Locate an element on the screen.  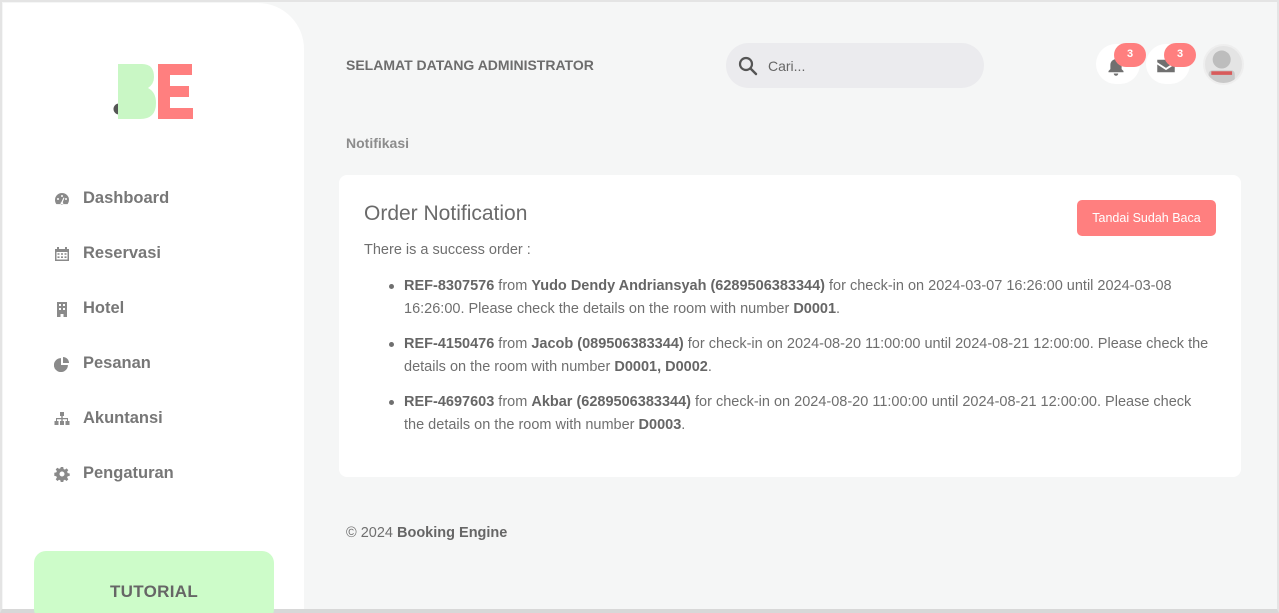
user-avatar-icon is located at coordinates (1221, 66).